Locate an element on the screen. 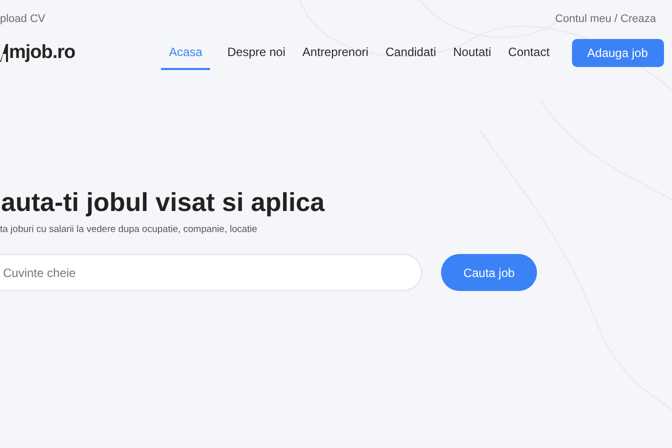  nav-link: Despre noi is located at coordinates (256, 53).